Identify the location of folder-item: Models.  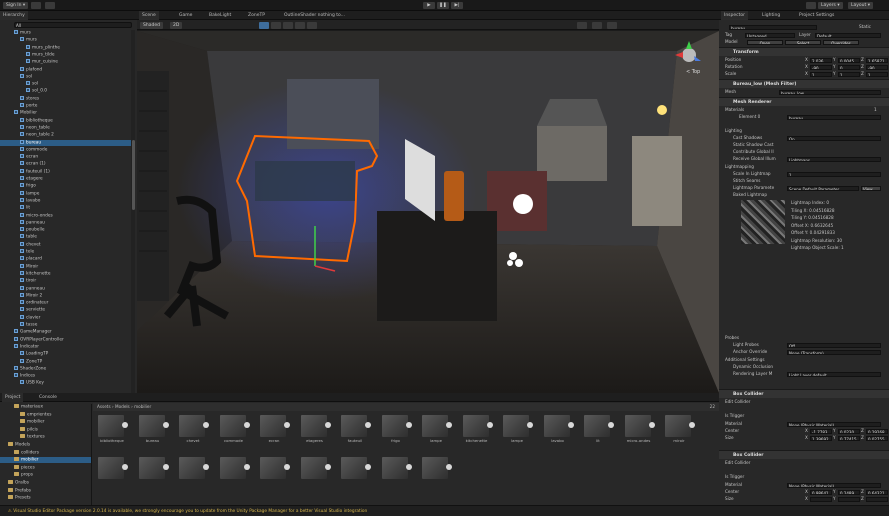
(45, 445).